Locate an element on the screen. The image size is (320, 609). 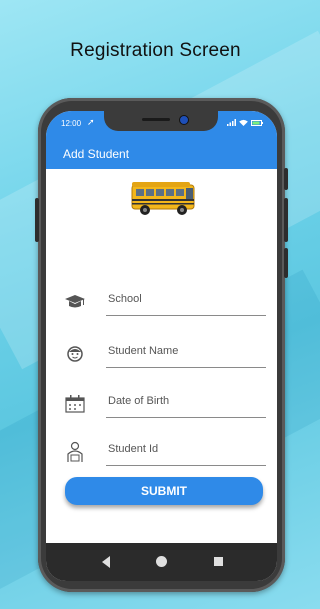
front-camera is located at coordinates (184, 120).